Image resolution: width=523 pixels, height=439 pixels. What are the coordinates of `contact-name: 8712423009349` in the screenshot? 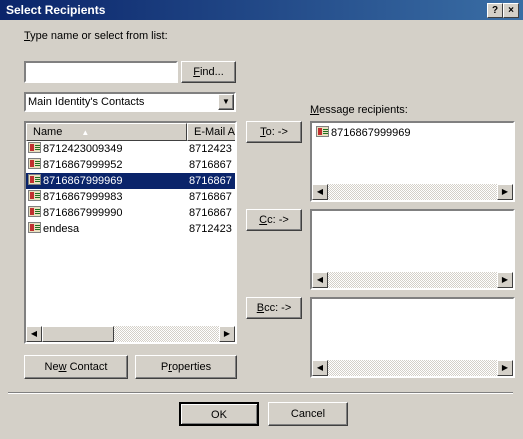 It's located at (83, 149).